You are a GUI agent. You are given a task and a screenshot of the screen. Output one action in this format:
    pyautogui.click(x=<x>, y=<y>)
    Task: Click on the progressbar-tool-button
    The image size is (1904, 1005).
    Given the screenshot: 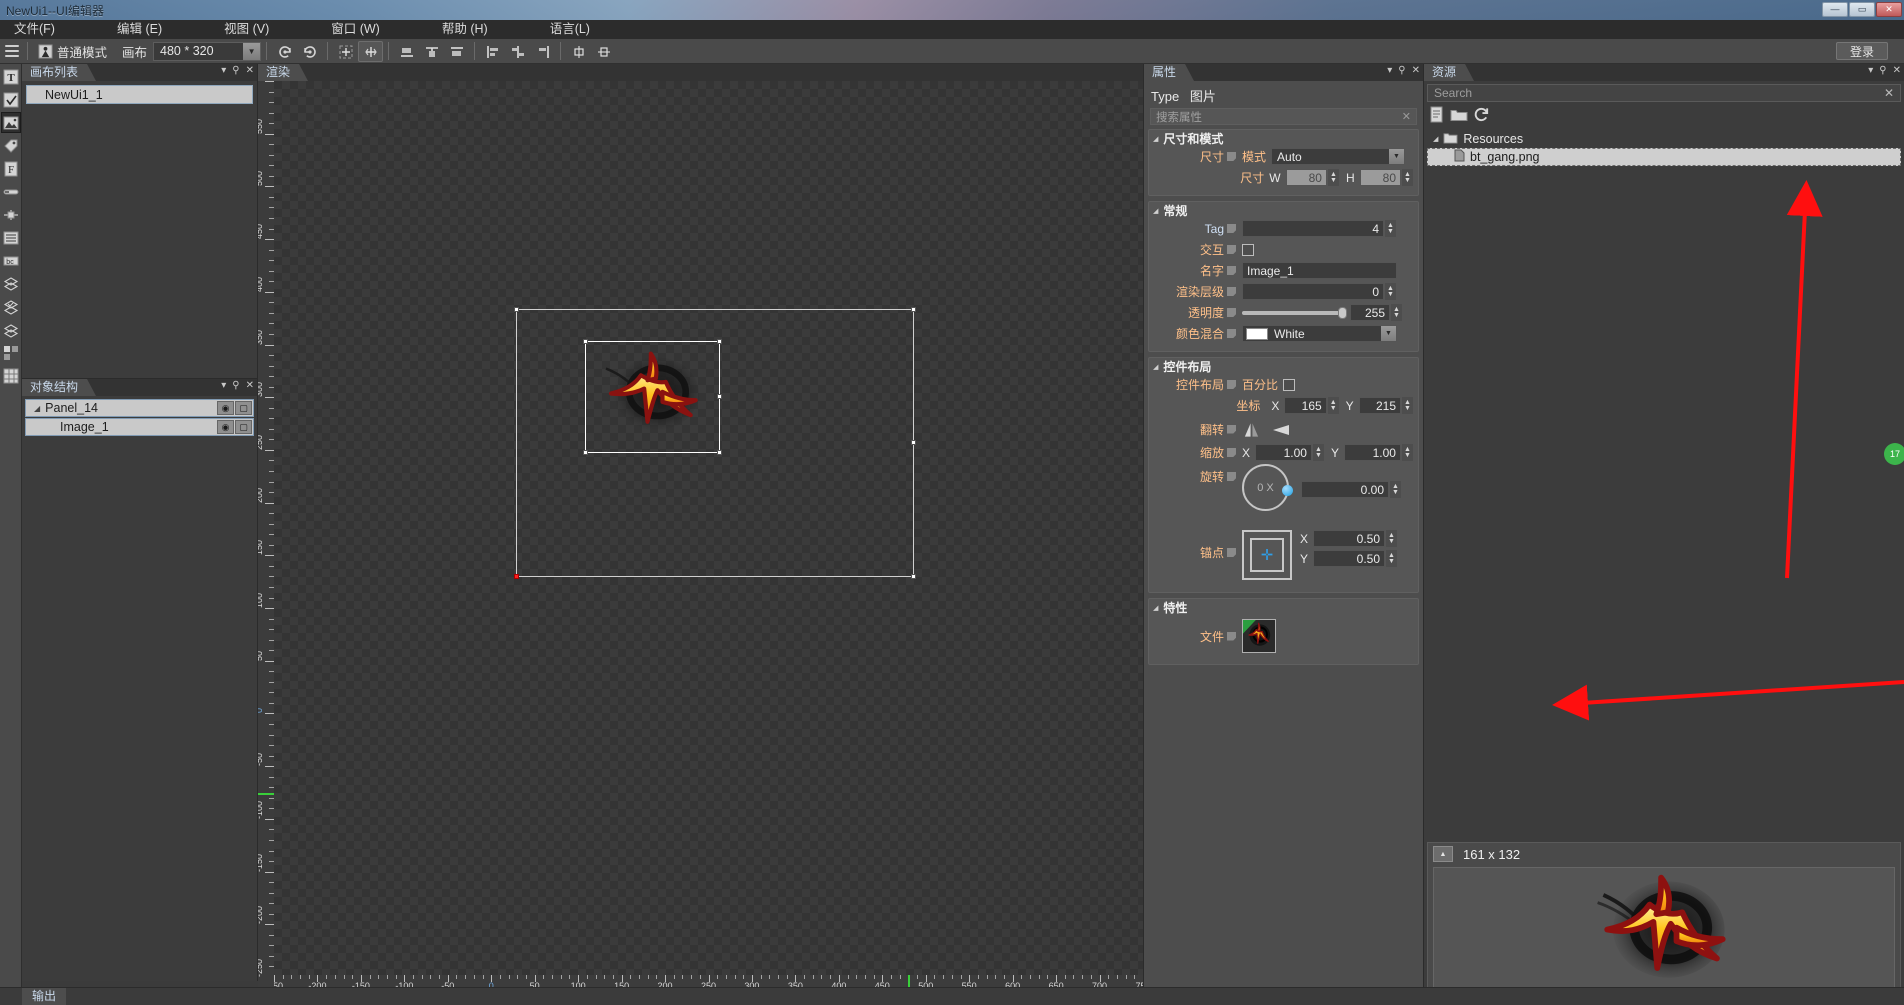 What is the action you would take?
    pyautogui.click(x=11, y=191)
    